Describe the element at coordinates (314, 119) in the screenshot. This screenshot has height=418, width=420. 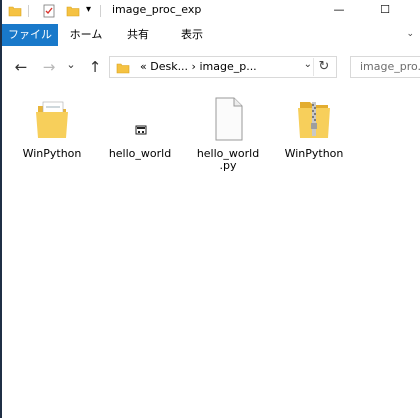
I see `zip-folder-icon` at that location.